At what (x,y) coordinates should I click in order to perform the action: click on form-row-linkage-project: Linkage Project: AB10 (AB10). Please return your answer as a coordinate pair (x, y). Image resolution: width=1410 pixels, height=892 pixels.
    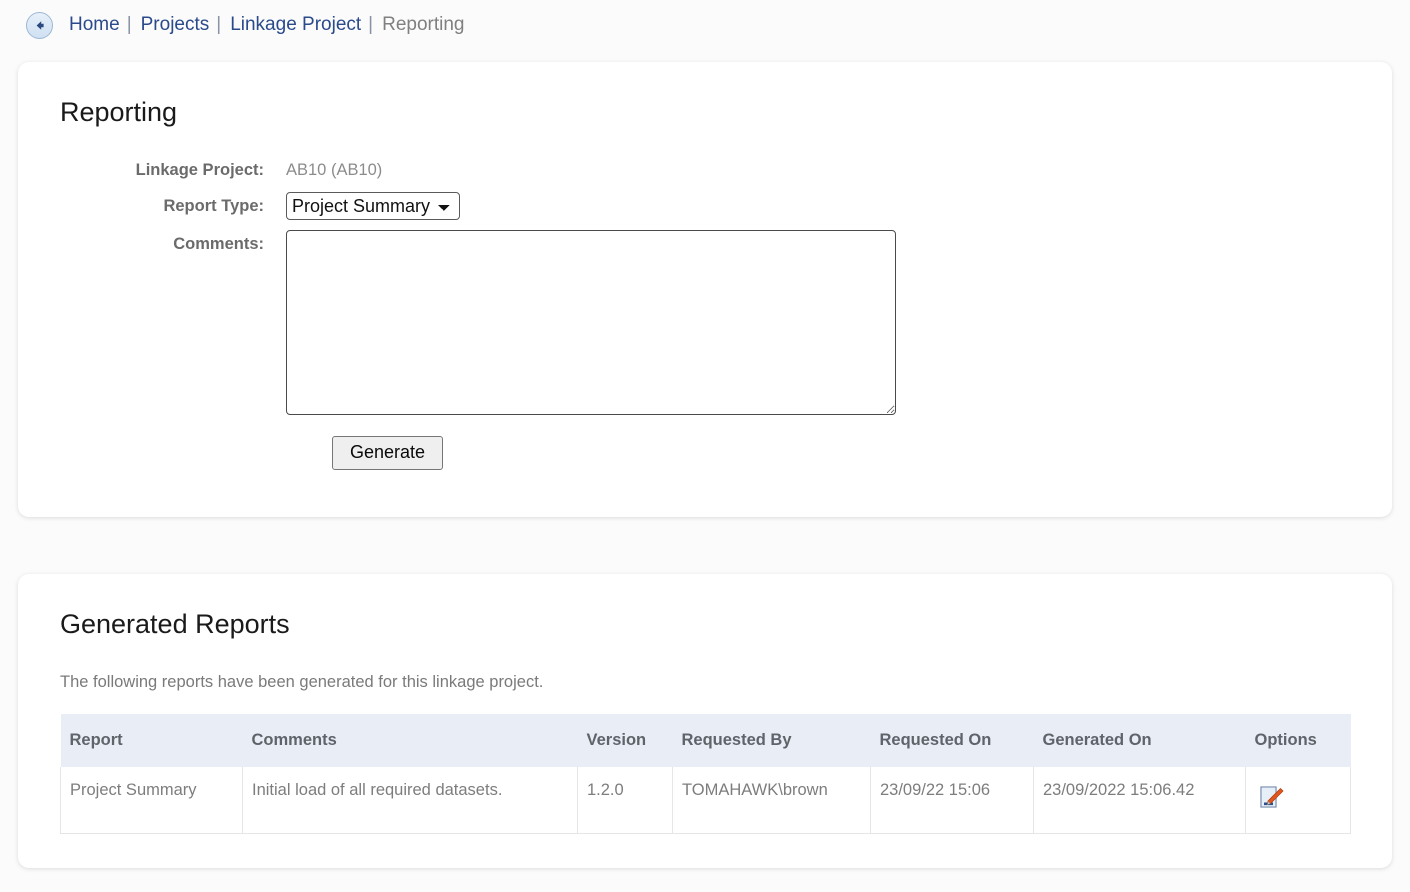
    Looking at the image, I should click on (705, 169).